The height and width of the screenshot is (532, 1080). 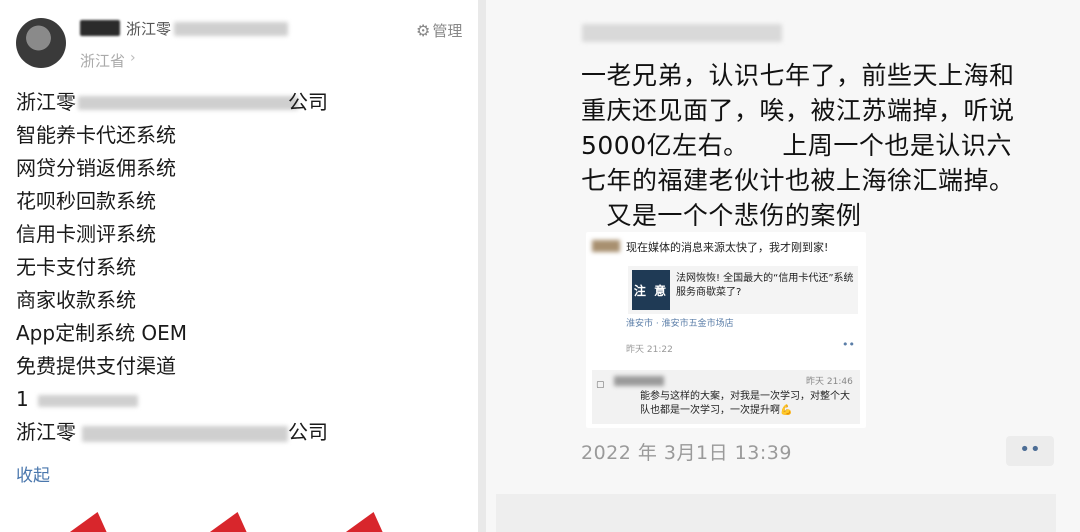 I want to click on shared-article-card: 注 意 法网恢恢! 全国最大的“信用卡代还”系统服务商歇菜了?, so click(x=743, y=290).